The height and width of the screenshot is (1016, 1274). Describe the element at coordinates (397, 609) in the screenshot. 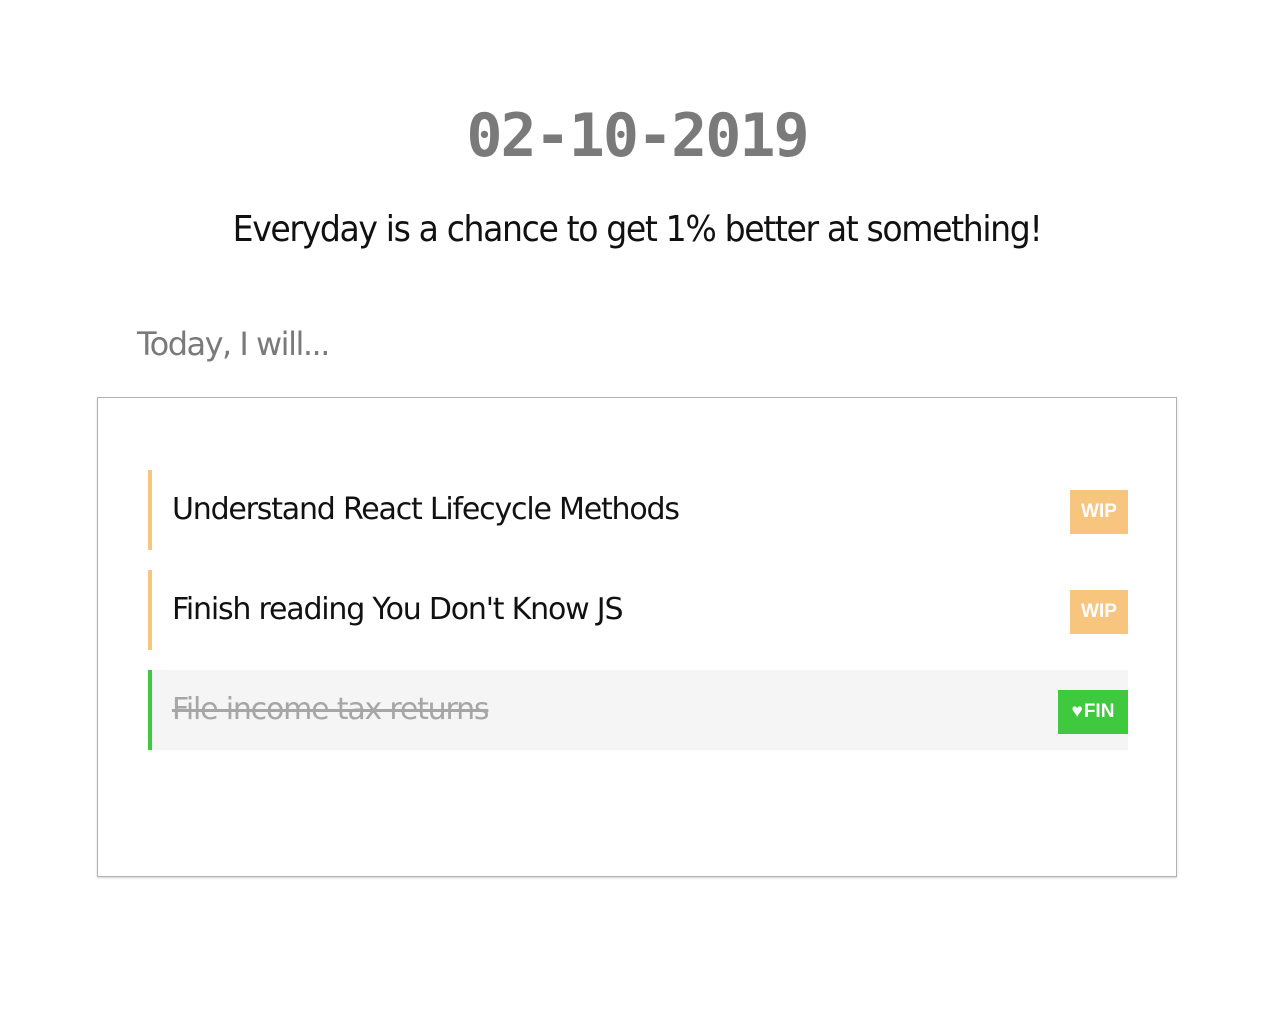

I see `todo-item-text: Finish reading You Don't Know JS` at that location.